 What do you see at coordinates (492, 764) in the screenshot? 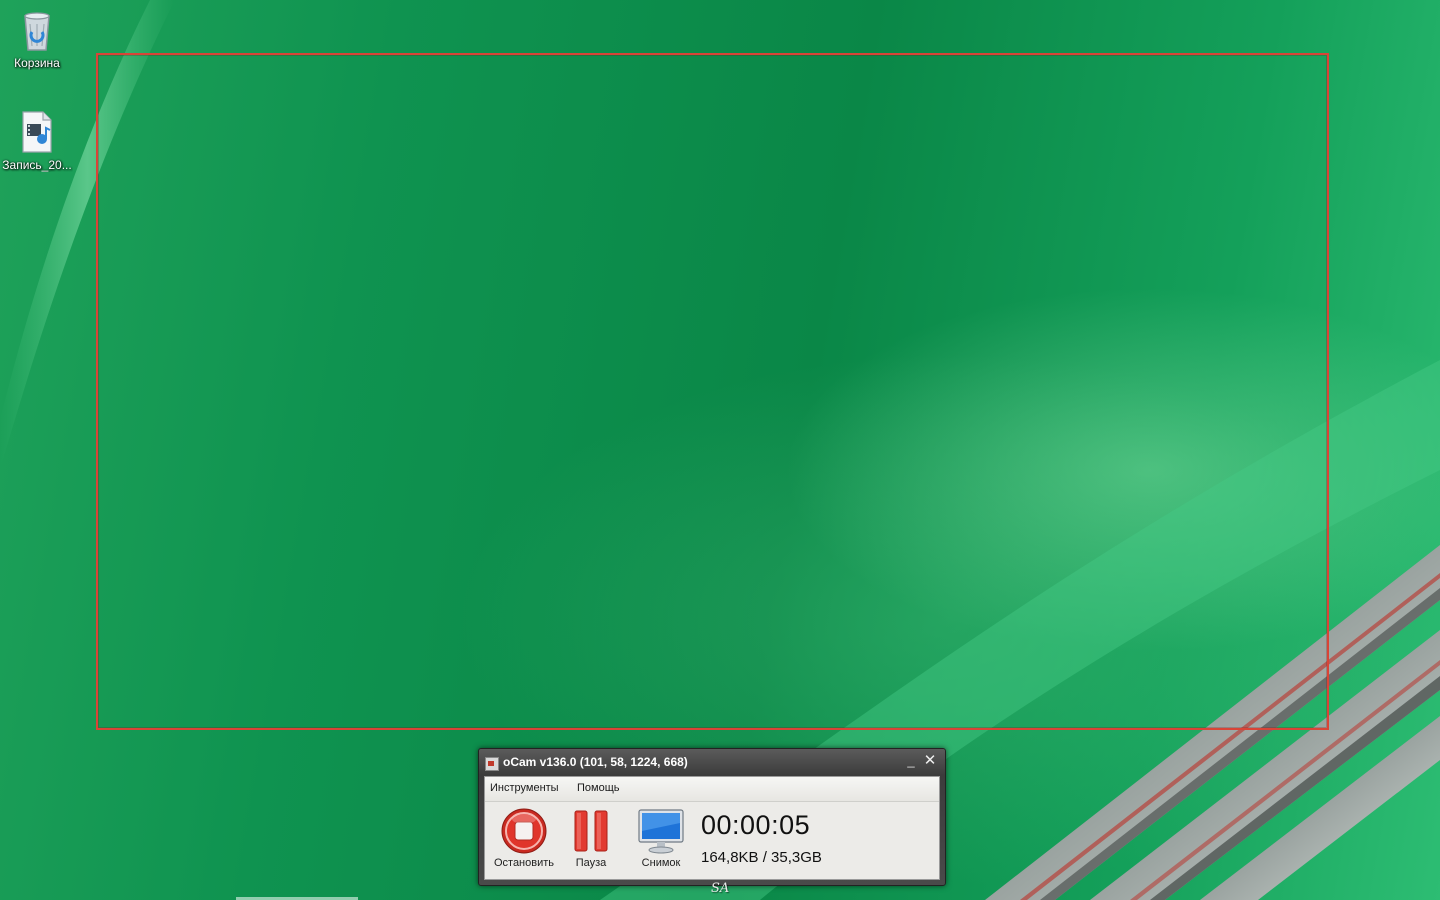
I see `ocam-app-icon` at bounding box center [492, 764].